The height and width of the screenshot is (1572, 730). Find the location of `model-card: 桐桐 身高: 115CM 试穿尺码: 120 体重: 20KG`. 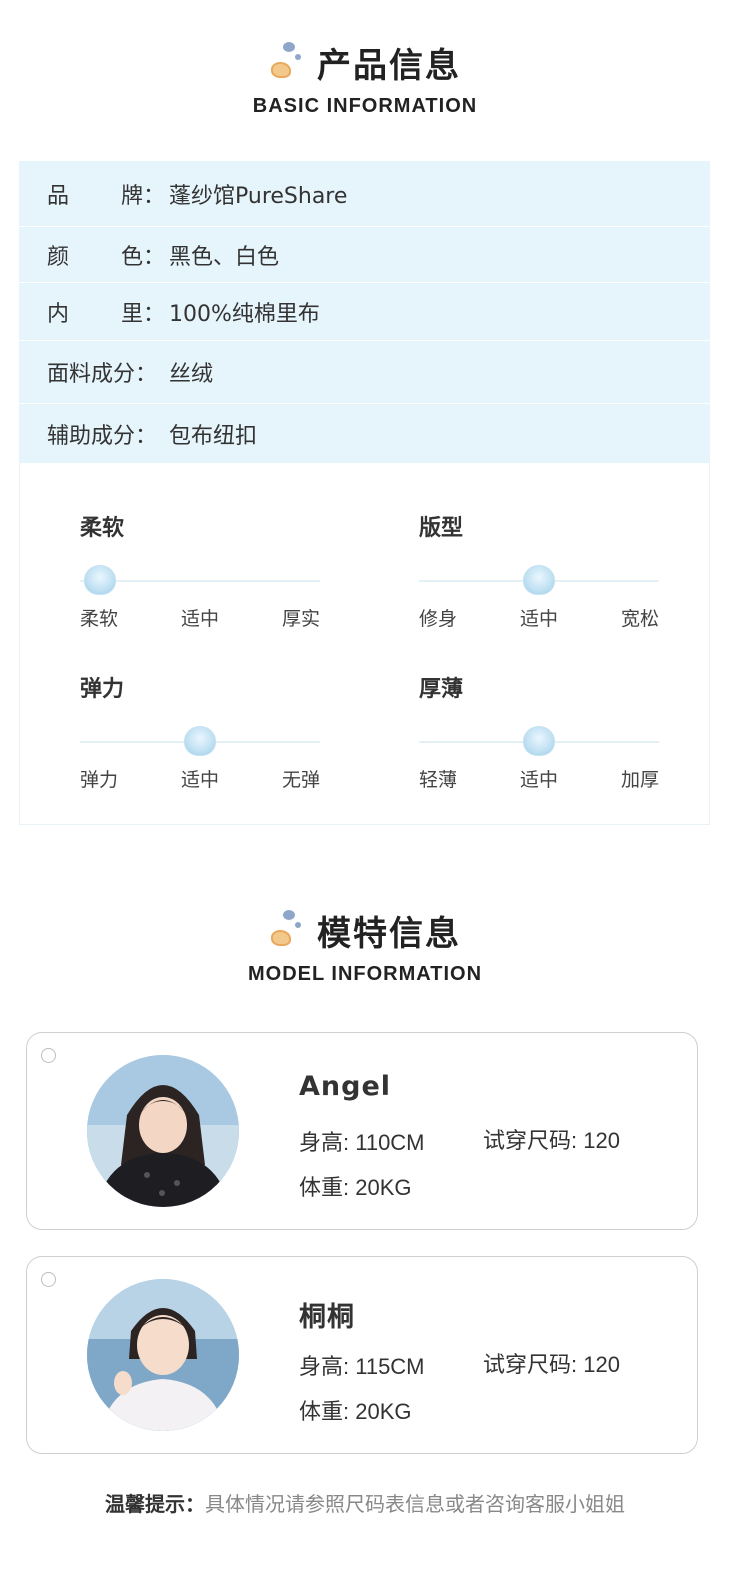

model-card: 桐桐 身高: 115CM 试穿尺码: 120 体重: 20KG is located at coordinates (362, 1355).